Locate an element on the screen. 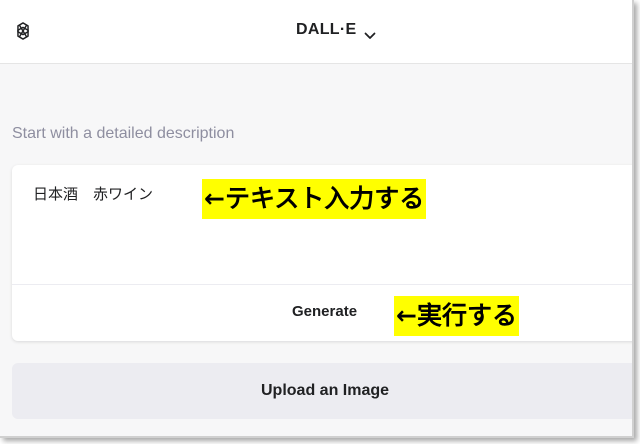 The width and height of the screenshot is (640, 444). top-bar: DALL·E is located at coordinates (316, 32).